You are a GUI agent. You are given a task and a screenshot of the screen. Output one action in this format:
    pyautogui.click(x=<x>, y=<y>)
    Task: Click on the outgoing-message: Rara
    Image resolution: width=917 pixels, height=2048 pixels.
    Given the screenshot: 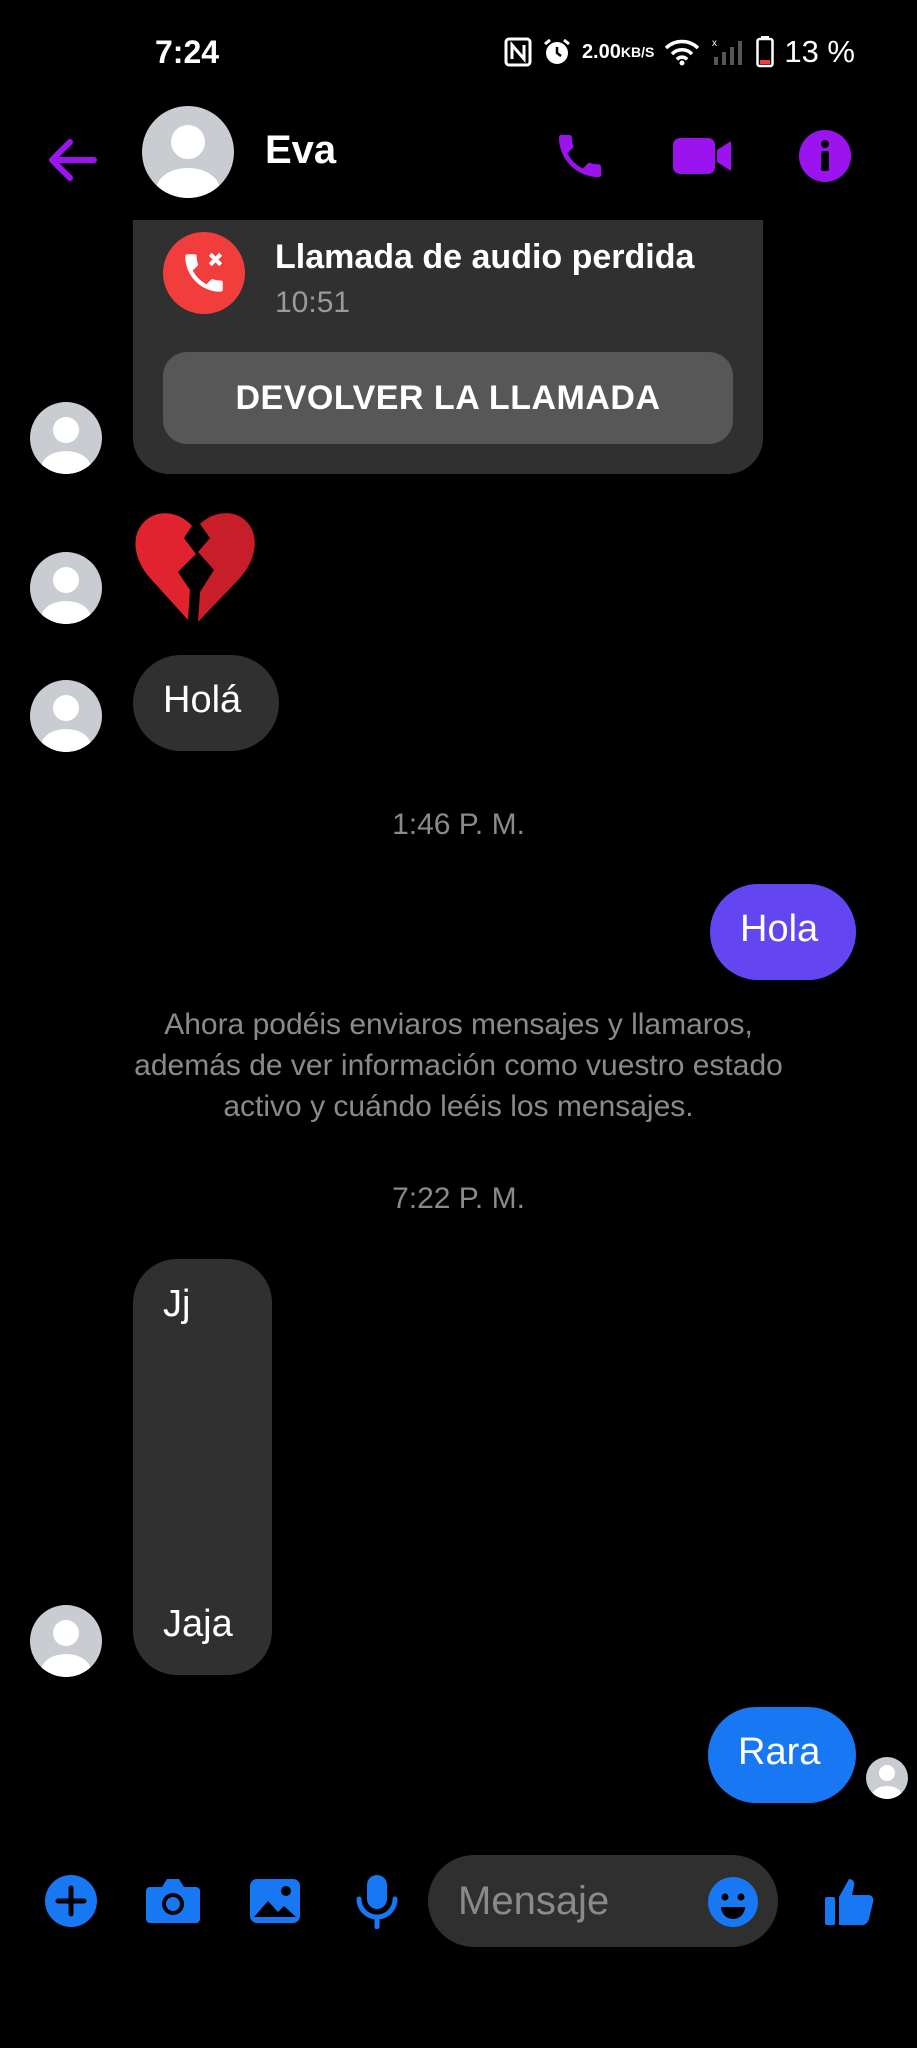 What is the action you would take?
    pyautogui.click(x=782, y=1755)
    